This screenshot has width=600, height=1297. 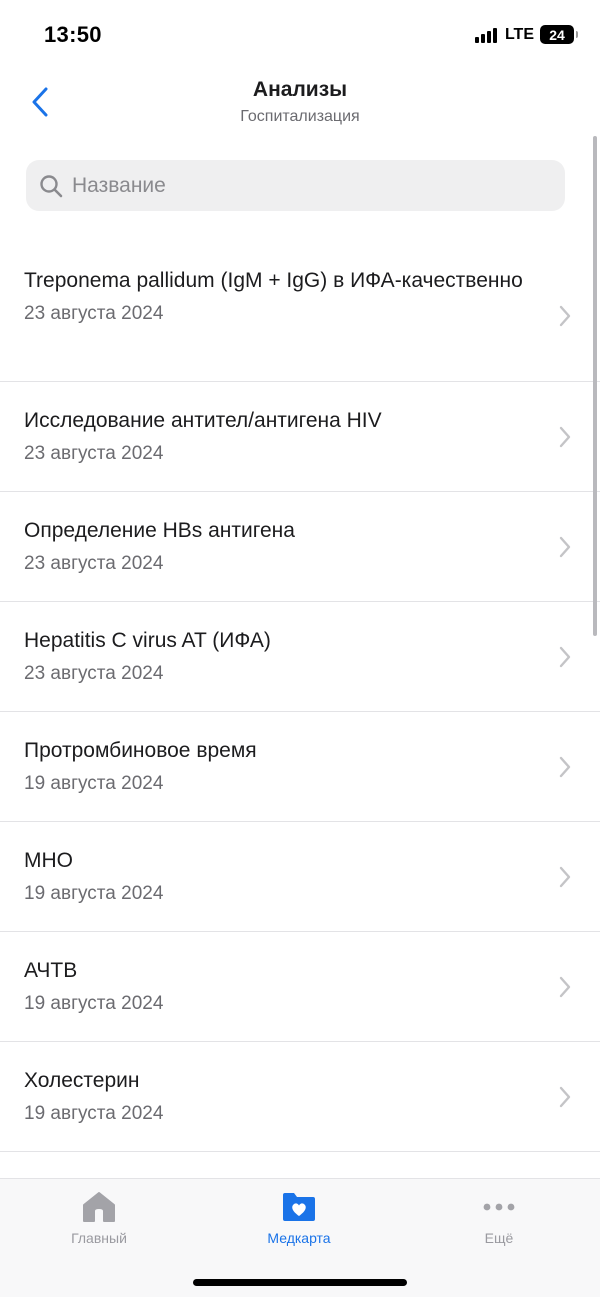 I want to click on item-title: МНО, so click(x=48, y=860).